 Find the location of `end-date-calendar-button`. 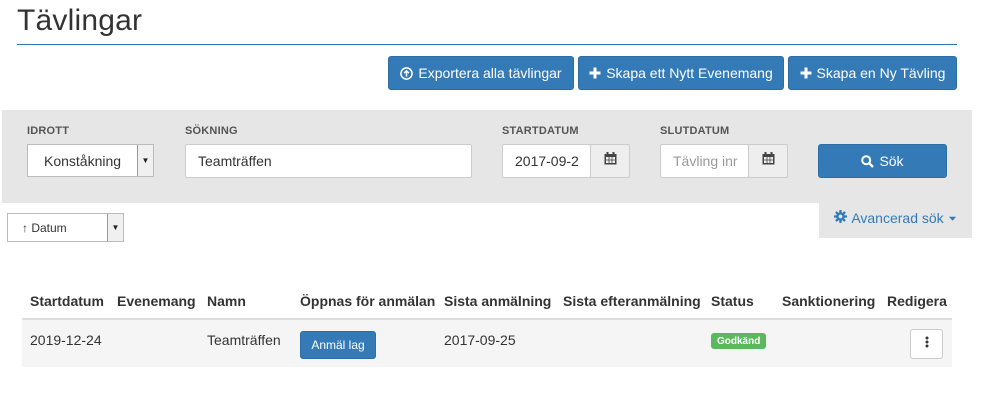

end-date-calendar-button is located at coordinates (768, 161).